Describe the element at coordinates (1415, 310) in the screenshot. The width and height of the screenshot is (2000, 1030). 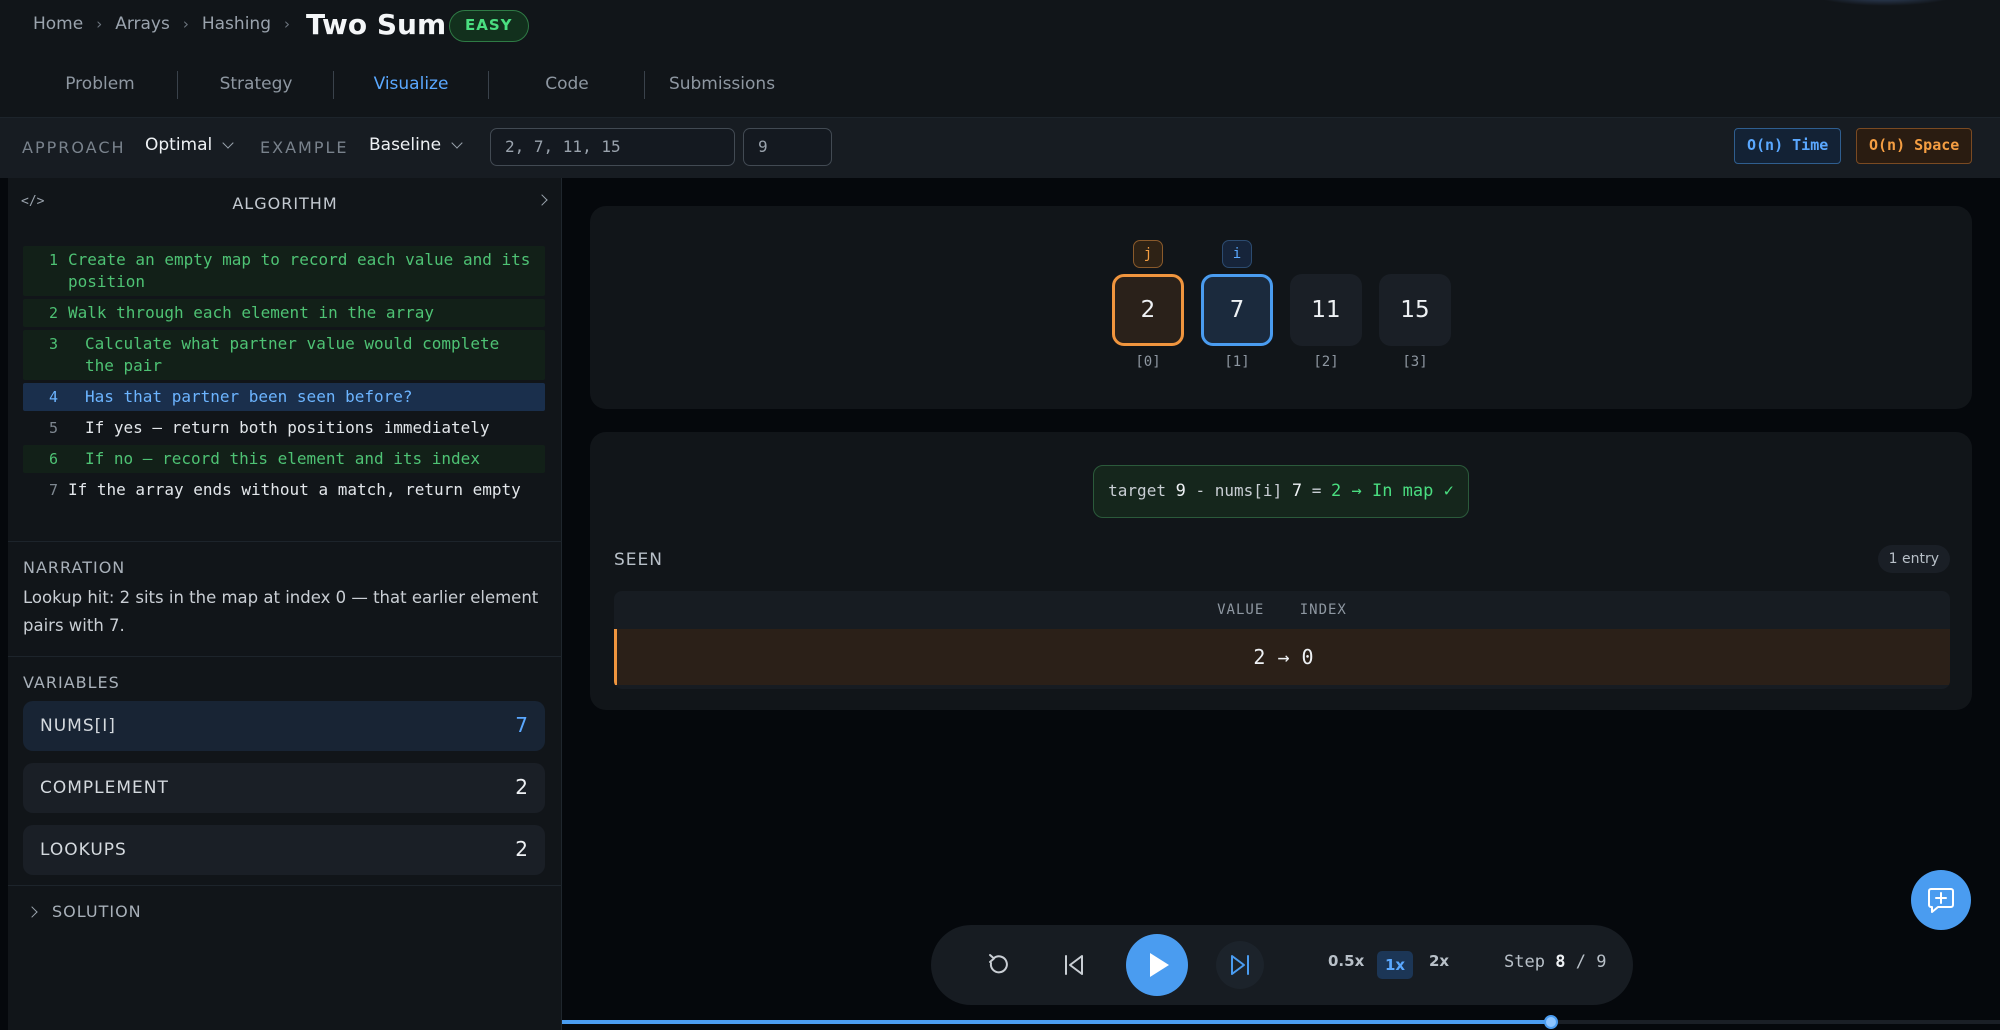
I see `array-cell: 15` at that location.